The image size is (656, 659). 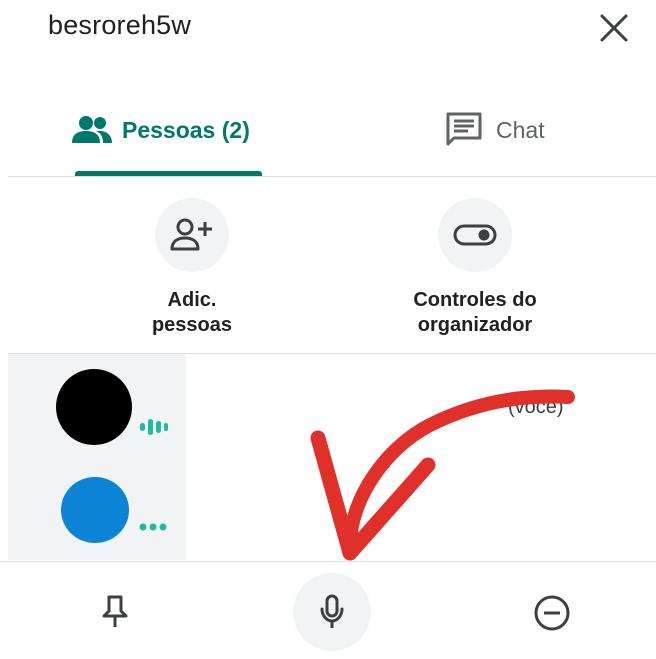 I want to click on tab-people-label: Pessoas (2), so click(x=186, y=129).